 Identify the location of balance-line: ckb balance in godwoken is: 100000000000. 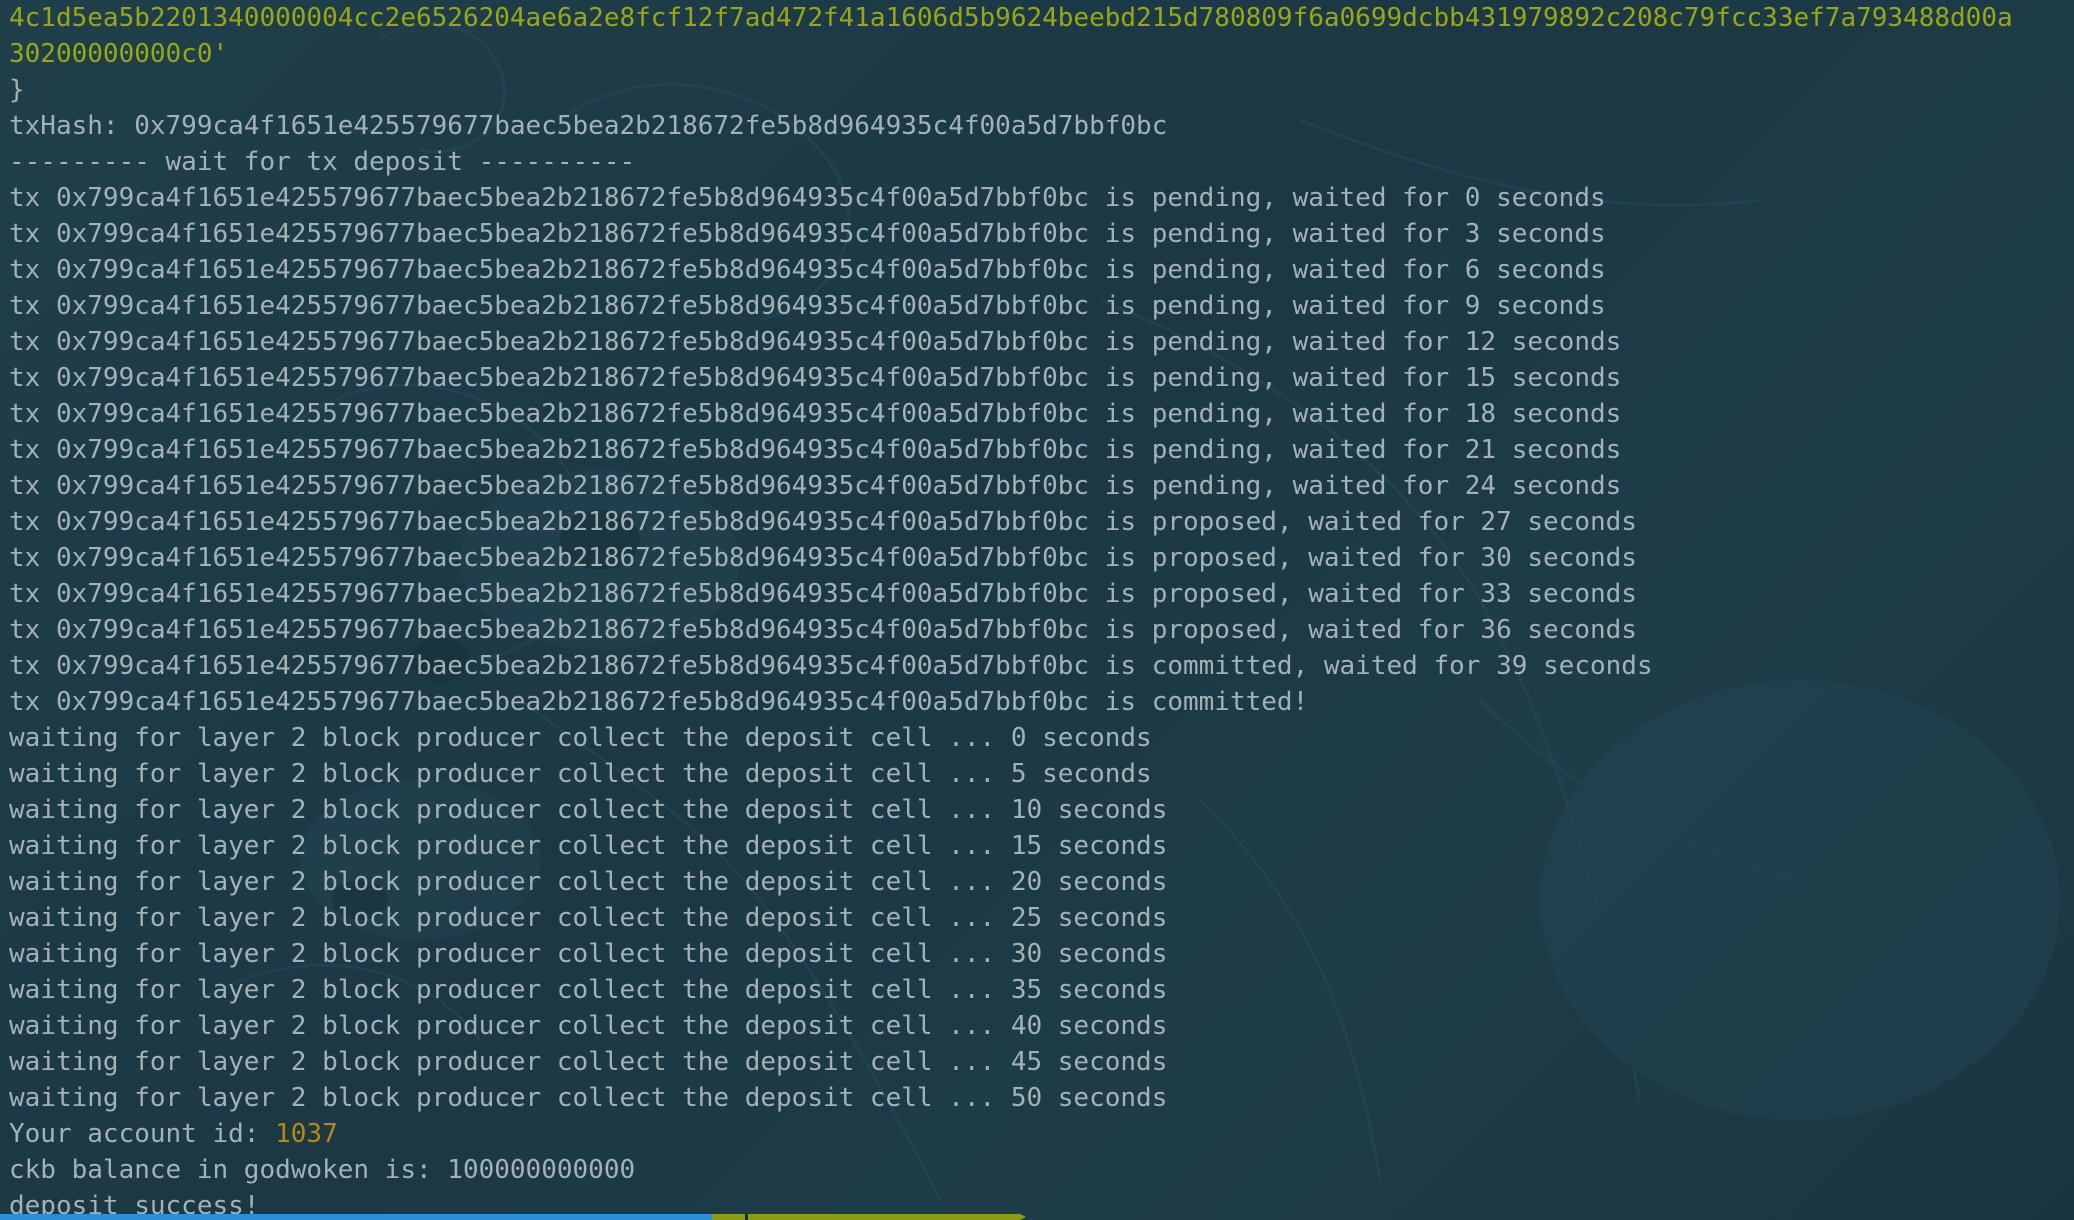
(322, 1170).